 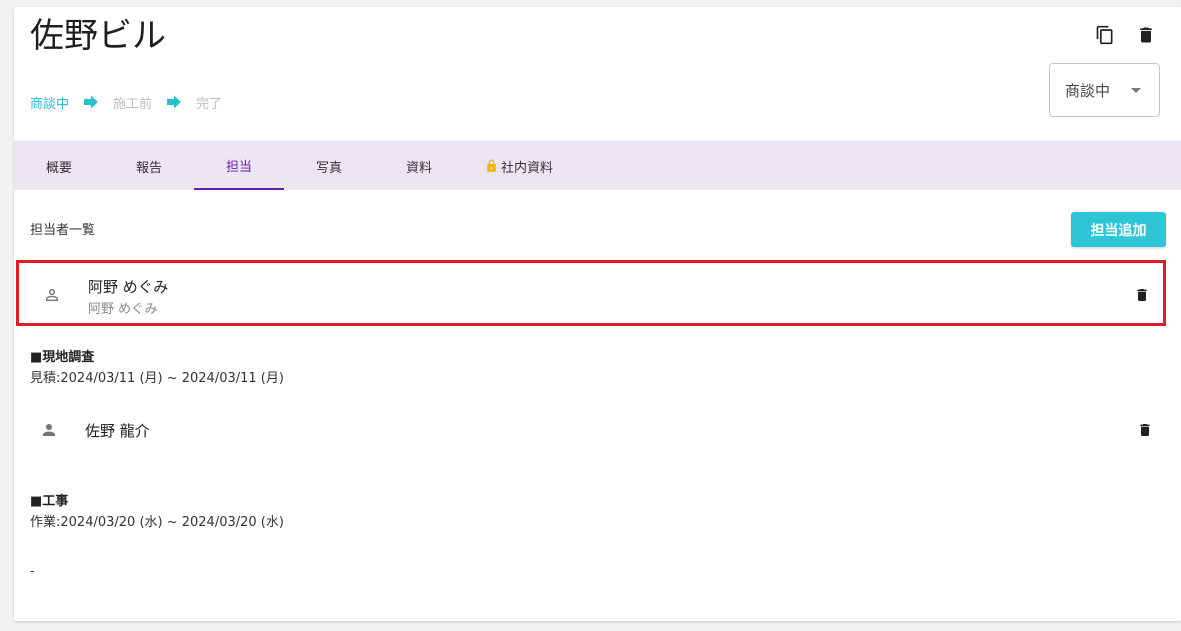 What do you see at coordinates (128, 287) in the screenshot?
I see `assignee-name: 阿野 めぐみ` at bounding box center [128, 287].